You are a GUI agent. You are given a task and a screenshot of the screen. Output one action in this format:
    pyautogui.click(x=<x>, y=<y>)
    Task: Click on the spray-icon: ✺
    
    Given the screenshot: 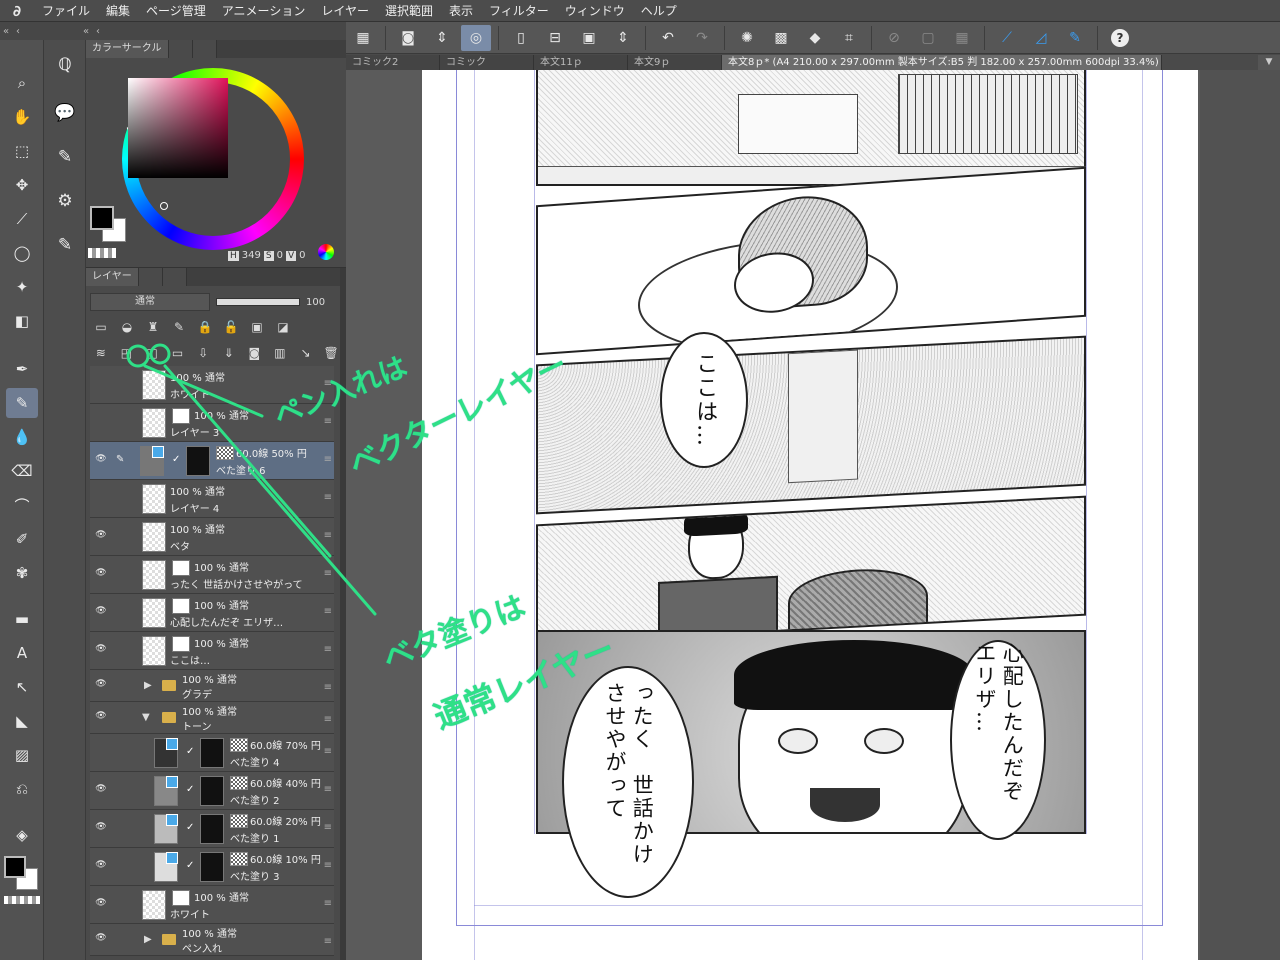 What is the action you would take?
    pyautogui.click(x=747, y=38)
    